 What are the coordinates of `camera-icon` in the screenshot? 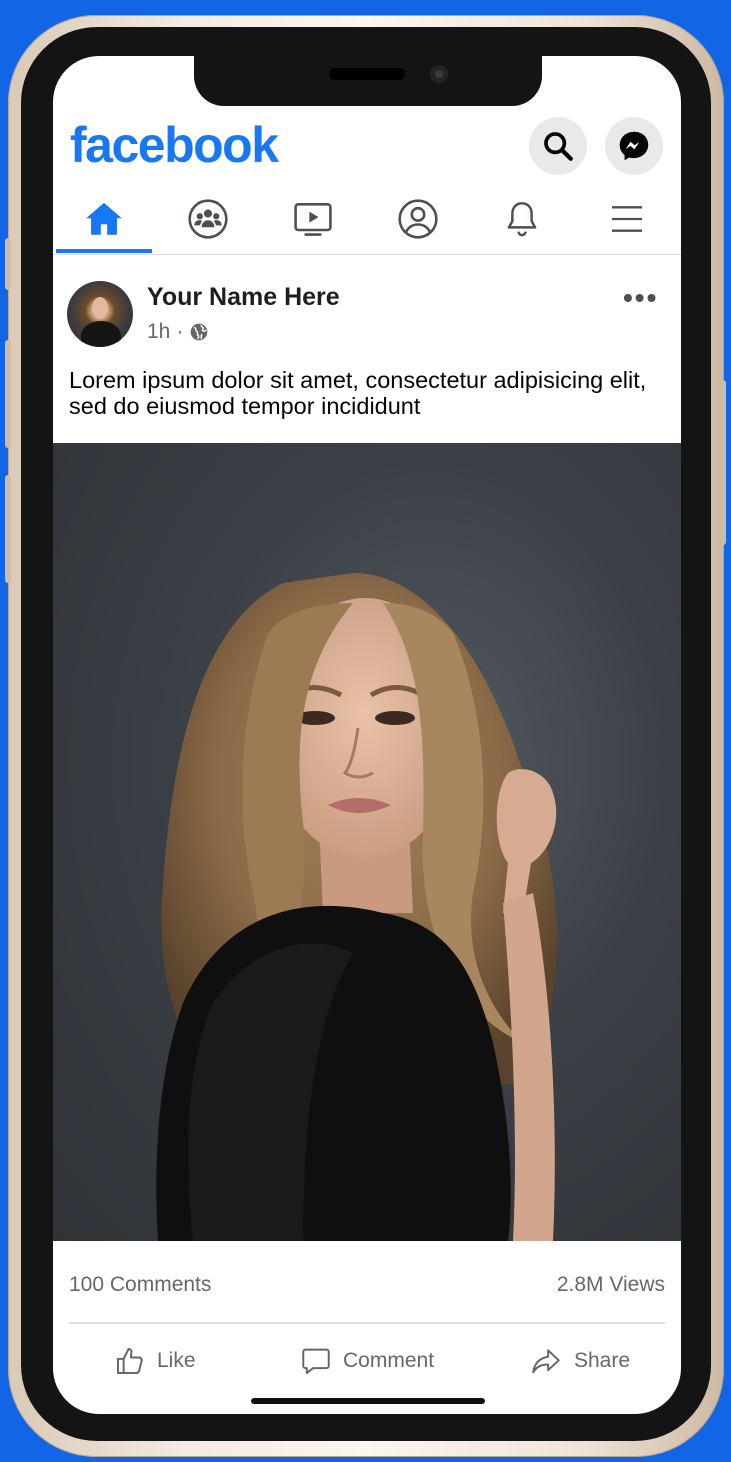 It's located at (439, 74).